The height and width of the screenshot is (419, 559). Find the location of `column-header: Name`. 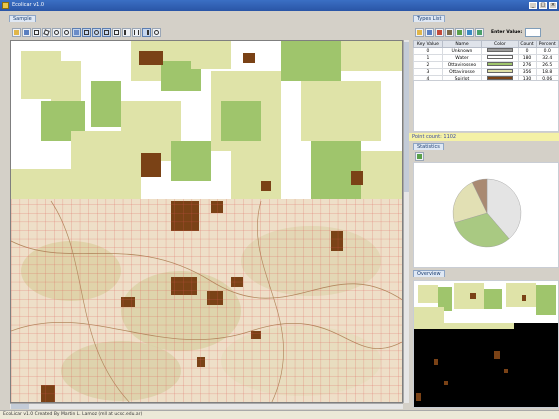

column-header: Name is located at coordinates (462, 44).